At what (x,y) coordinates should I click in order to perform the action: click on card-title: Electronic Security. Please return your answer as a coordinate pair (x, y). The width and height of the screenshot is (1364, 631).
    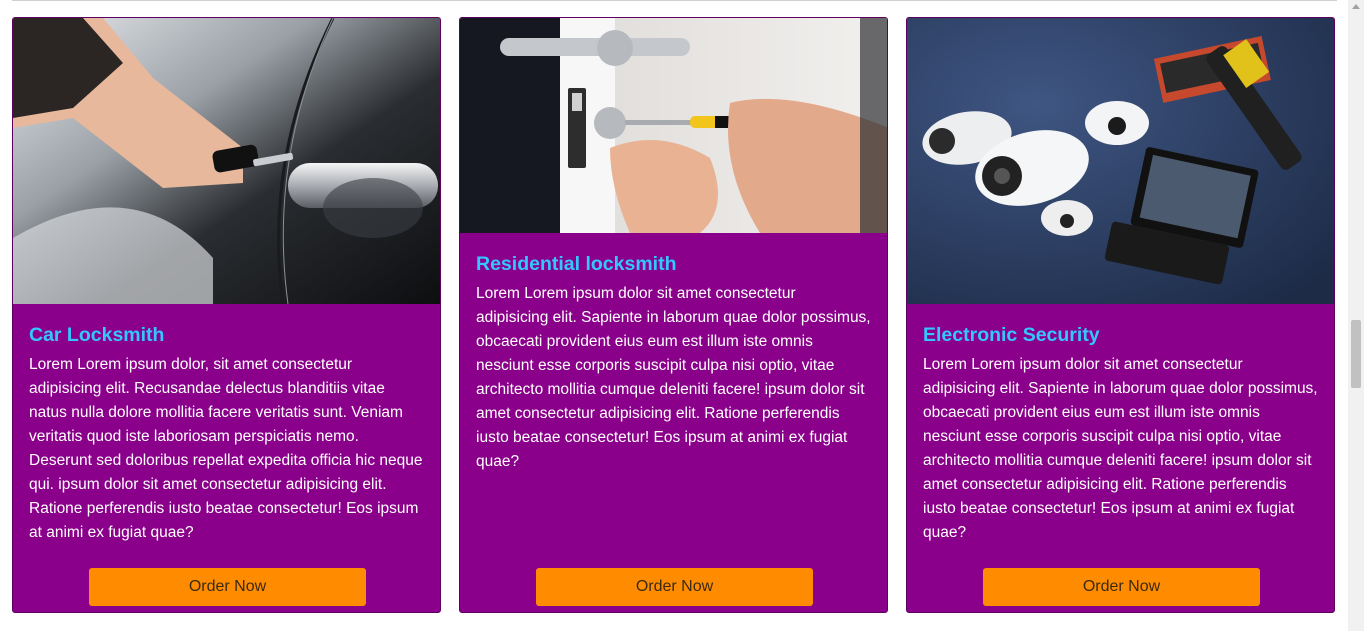
    Looking at the image, I should click on (1011, 335).